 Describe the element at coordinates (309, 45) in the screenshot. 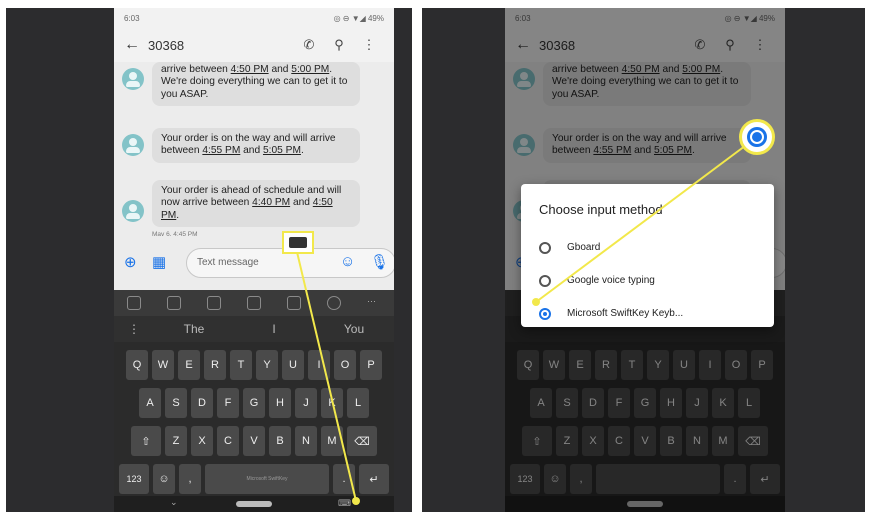

I see `phone-icon: ✆` at that location.